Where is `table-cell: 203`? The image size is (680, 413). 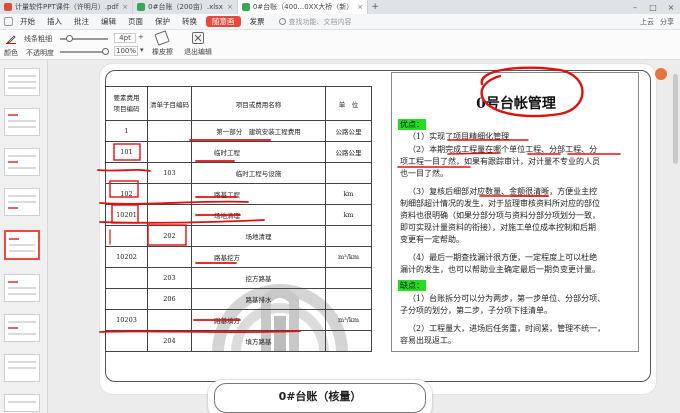 table-cell: 203 is located at coordinates (169, 278).